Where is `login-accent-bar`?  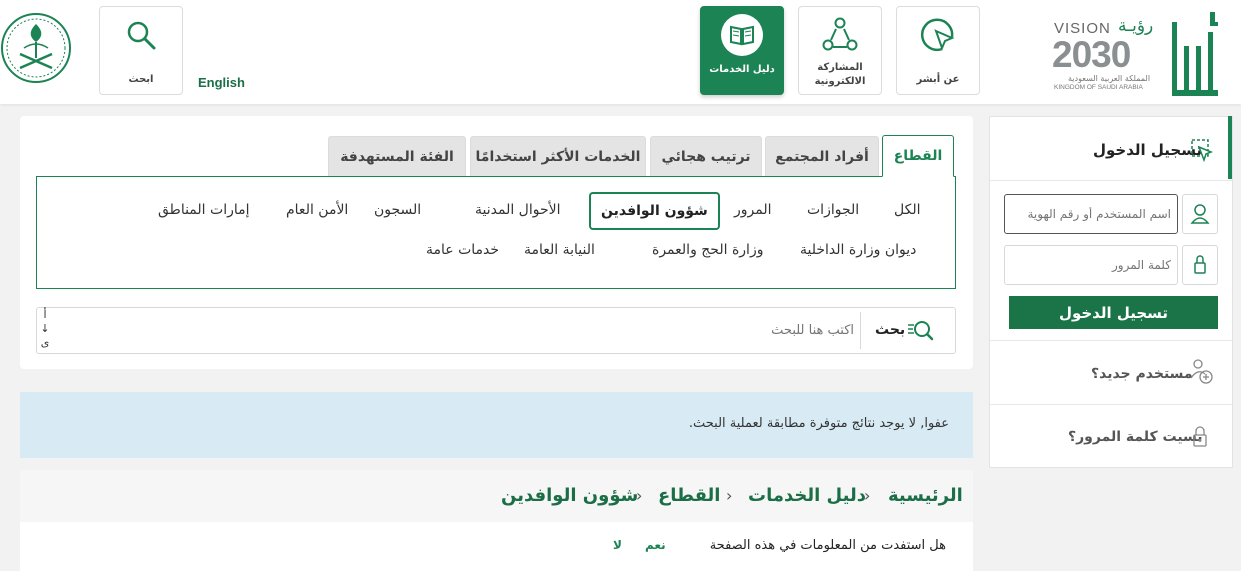 login-accent-bar is located at coordinates (1230, 147).